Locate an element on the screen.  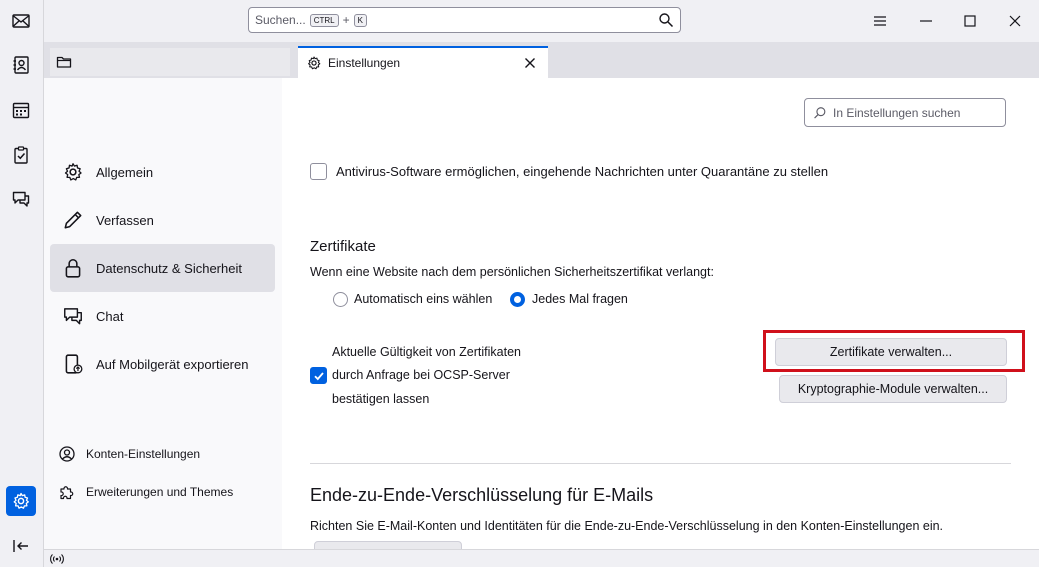
radio-auto-select-label: Automatisch eins wählen is located at coordinates (423, 299).